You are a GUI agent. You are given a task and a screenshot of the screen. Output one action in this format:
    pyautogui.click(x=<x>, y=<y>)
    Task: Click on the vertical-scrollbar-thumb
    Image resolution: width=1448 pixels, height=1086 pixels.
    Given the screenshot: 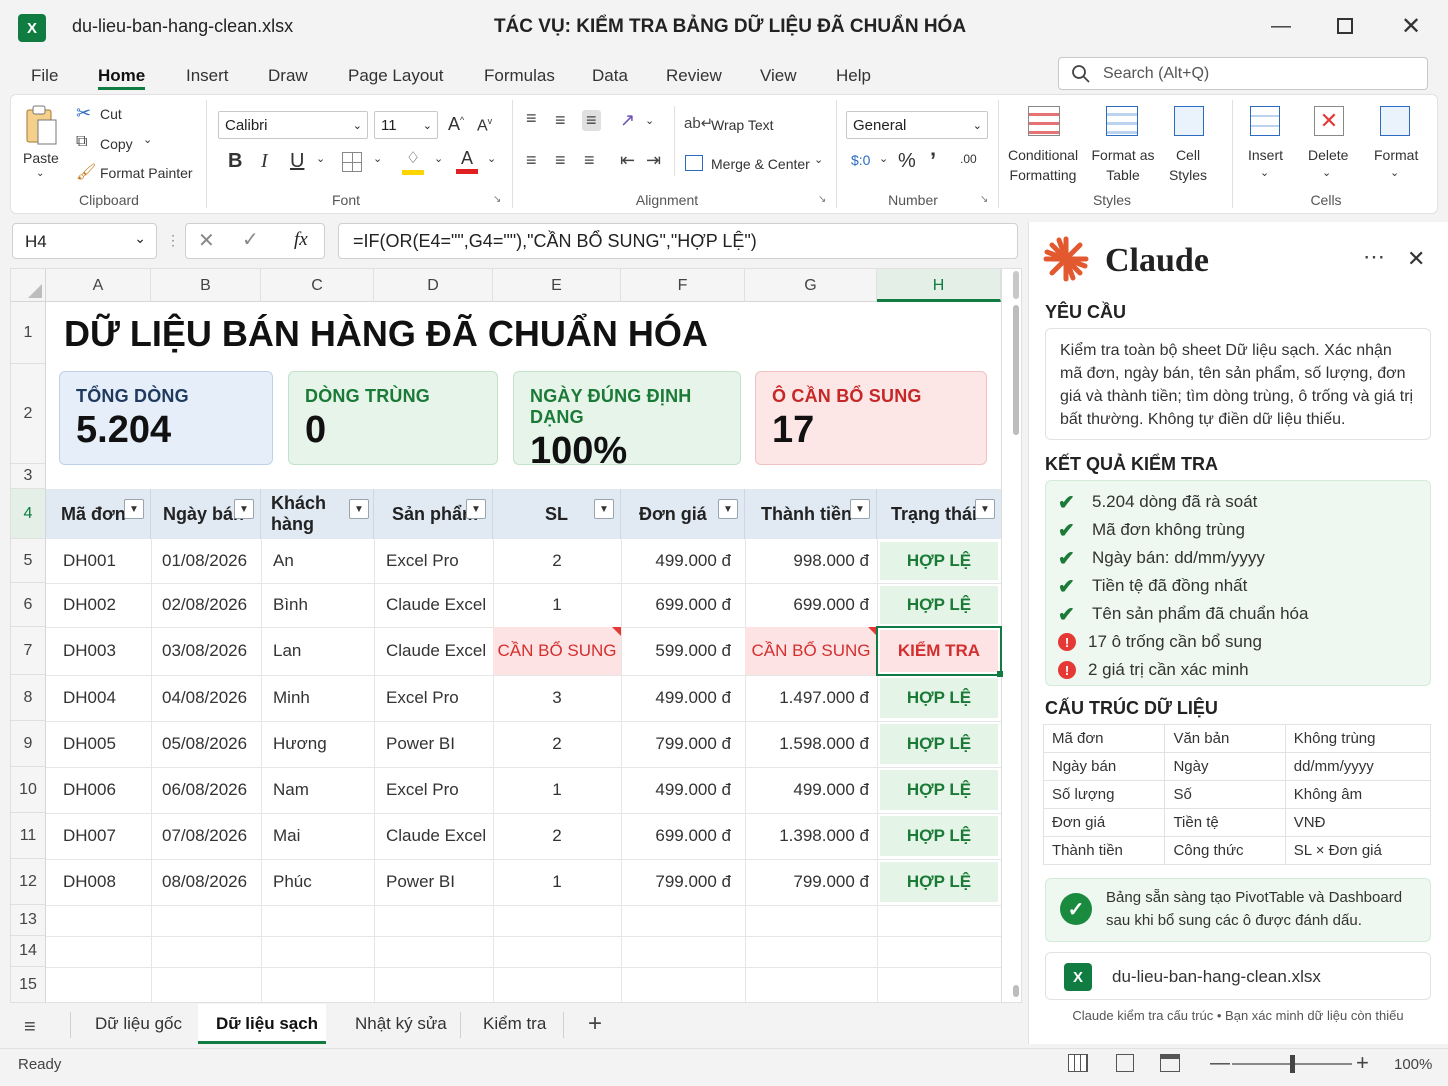 What is the action you would take?
    pyautogui.click(x=1016, y=370)
    